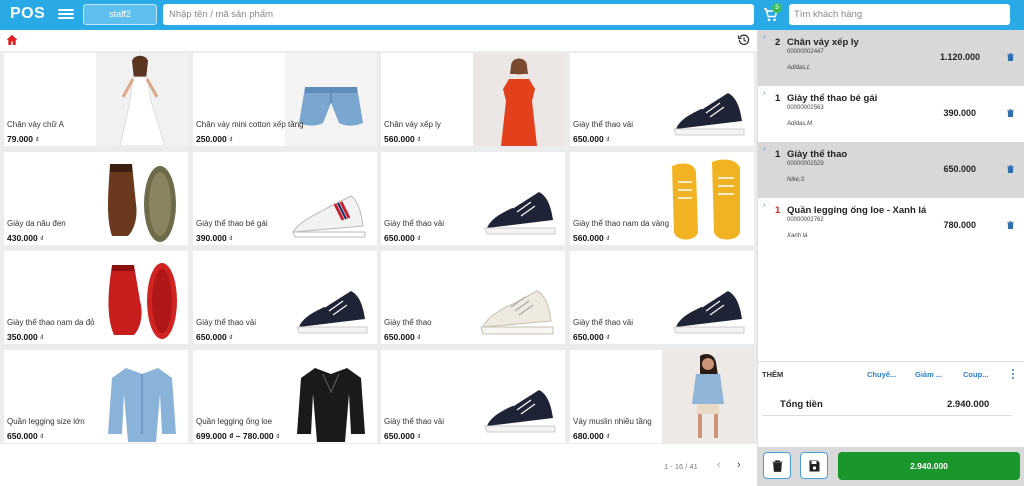  Describe the element at coordinates (1004, 15) in the screenshot. I see `add-customer-icon` at that location.